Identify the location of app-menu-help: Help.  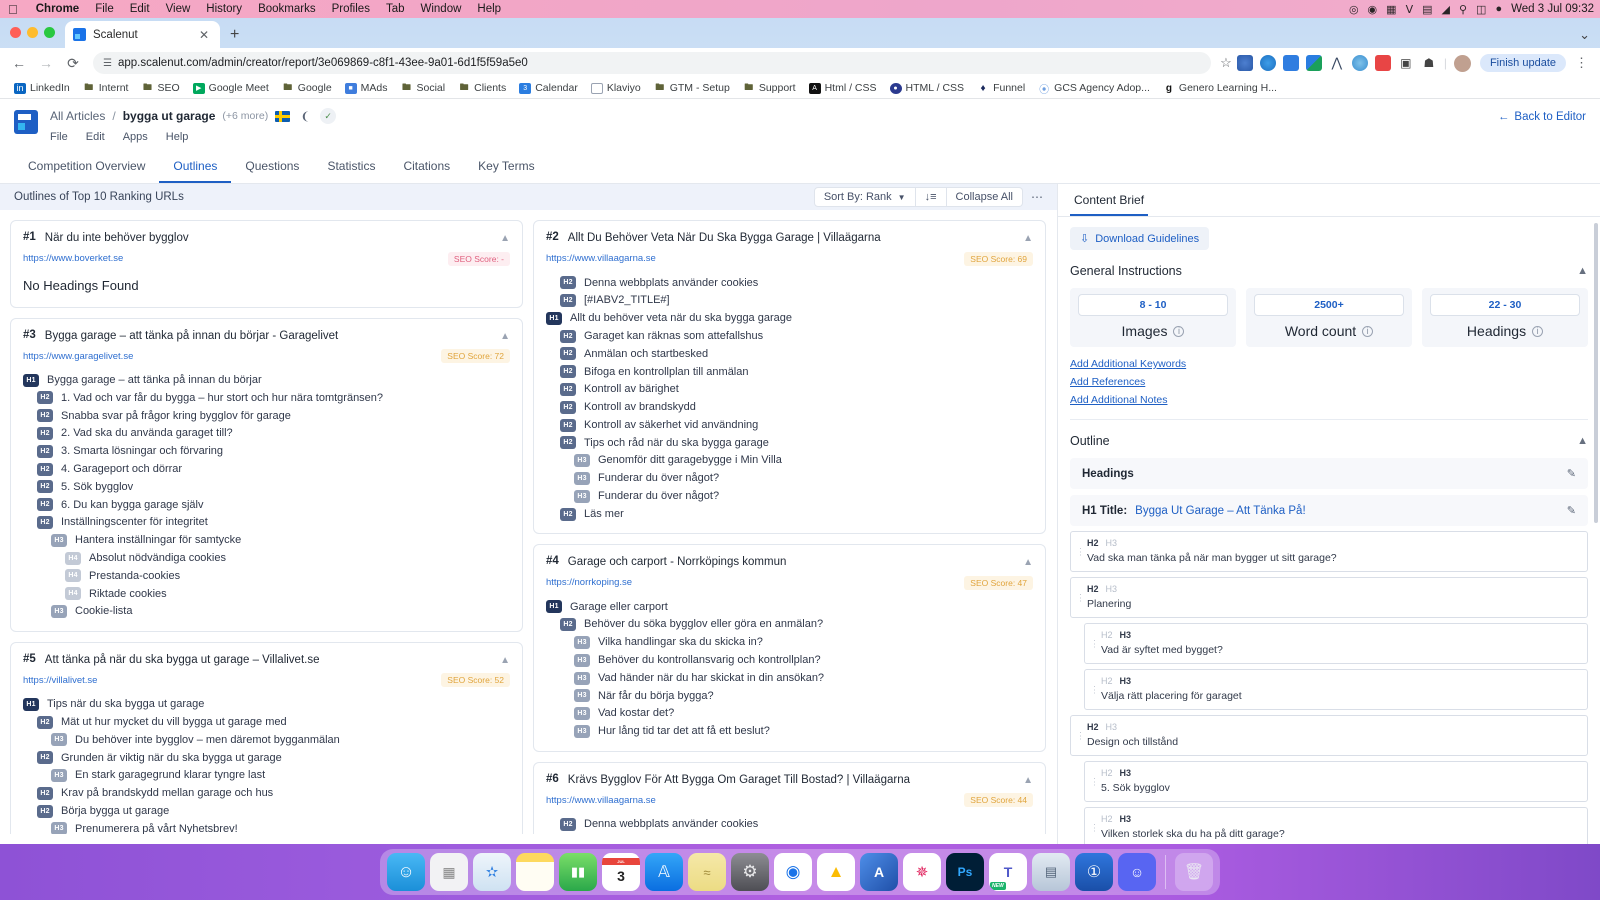
(177, 137).